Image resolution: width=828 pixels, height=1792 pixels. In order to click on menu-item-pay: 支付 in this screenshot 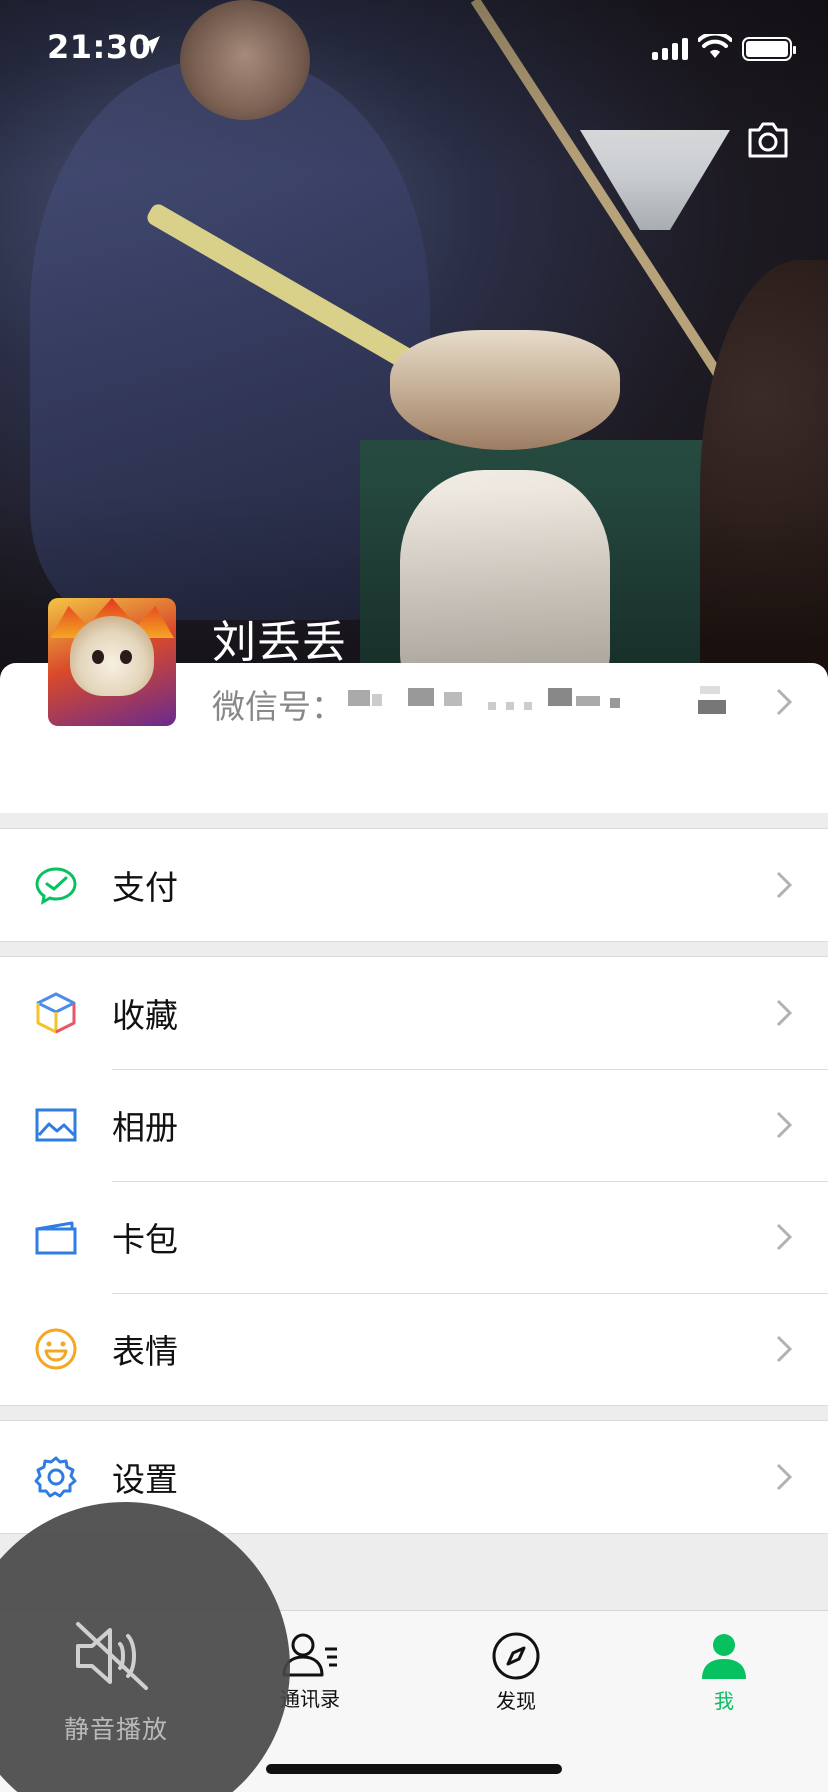, I will do `click(414, 885)`.